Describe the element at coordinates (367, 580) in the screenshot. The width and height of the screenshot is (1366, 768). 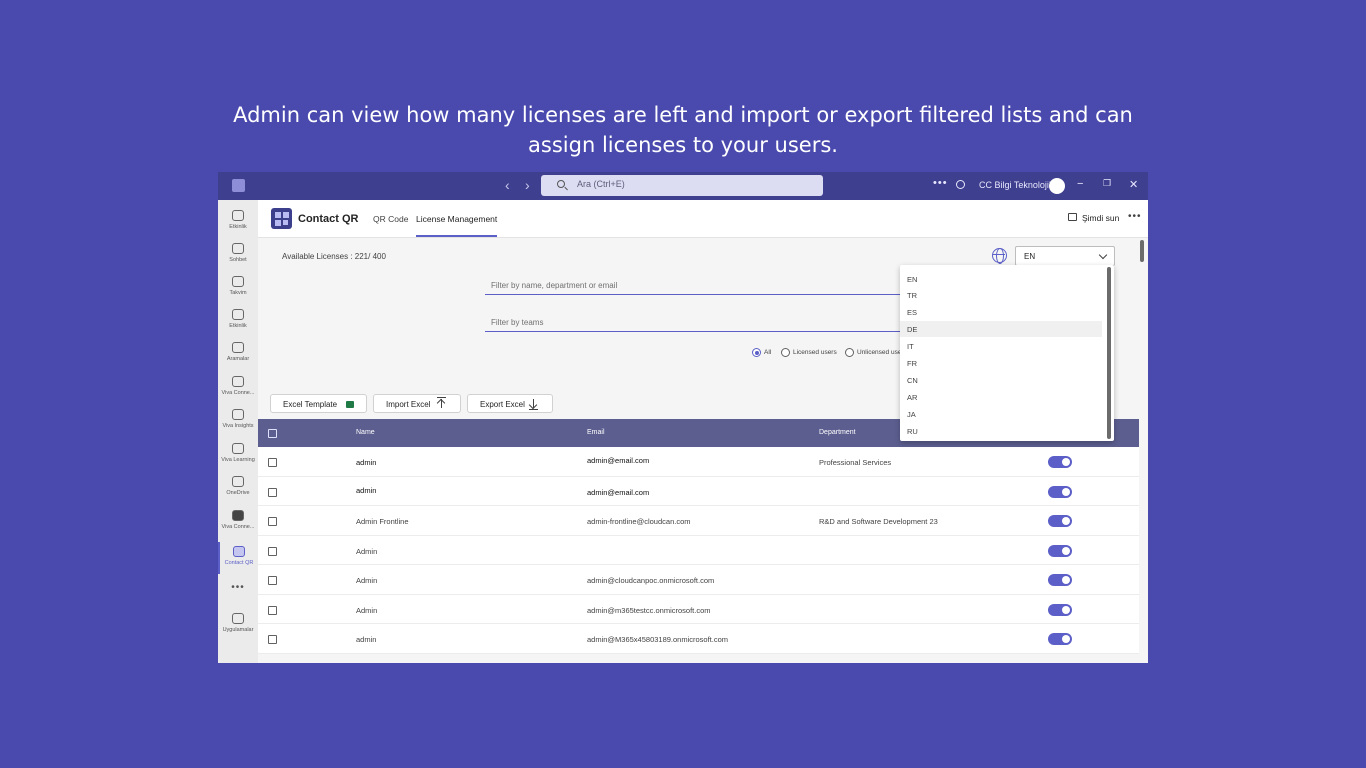
I see `row-name: Admin` at that location.